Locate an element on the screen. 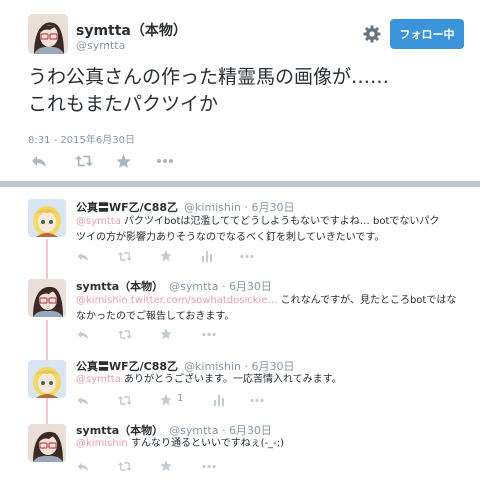  tweet-actions is located at coordinates (130, 161).